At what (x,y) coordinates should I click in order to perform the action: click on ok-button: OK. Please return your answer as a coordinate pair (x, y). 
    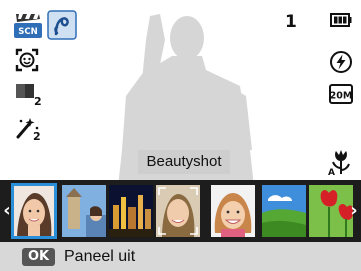
    Looking at the image, I should click on (38, 257).